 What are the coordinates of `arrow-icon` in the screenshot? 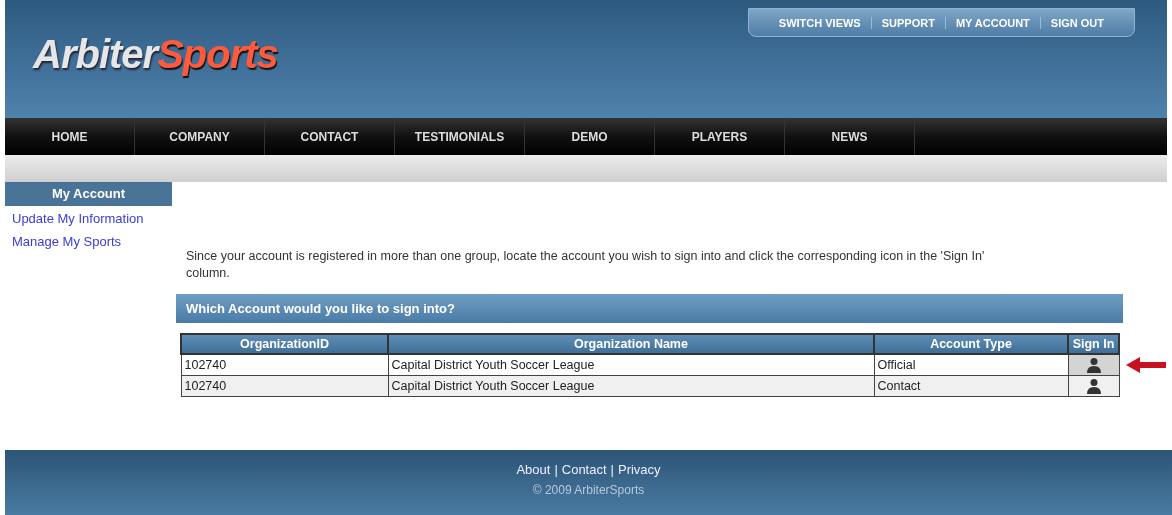 It's located at (1145, 364).